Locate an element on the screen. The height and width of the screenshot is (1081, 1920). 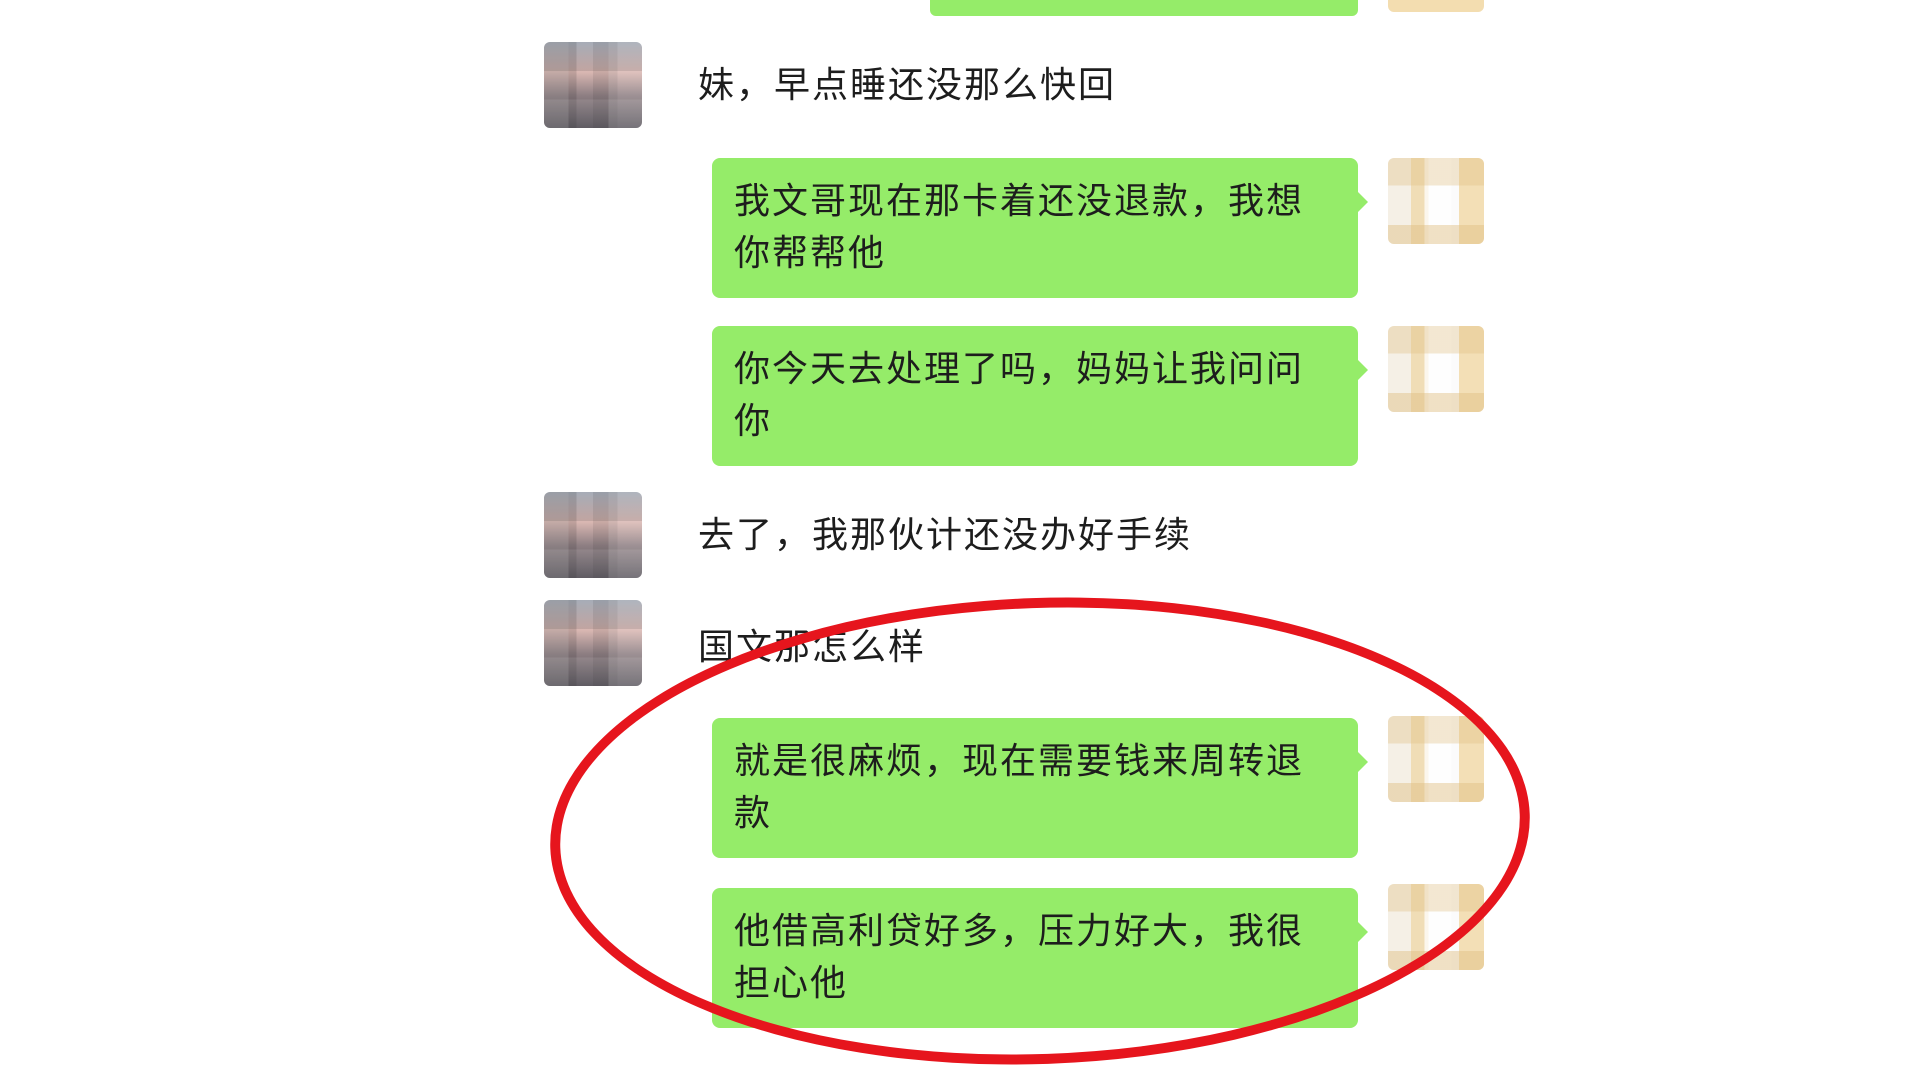
partial-message-bubble is located at coordinates (1144, 8).